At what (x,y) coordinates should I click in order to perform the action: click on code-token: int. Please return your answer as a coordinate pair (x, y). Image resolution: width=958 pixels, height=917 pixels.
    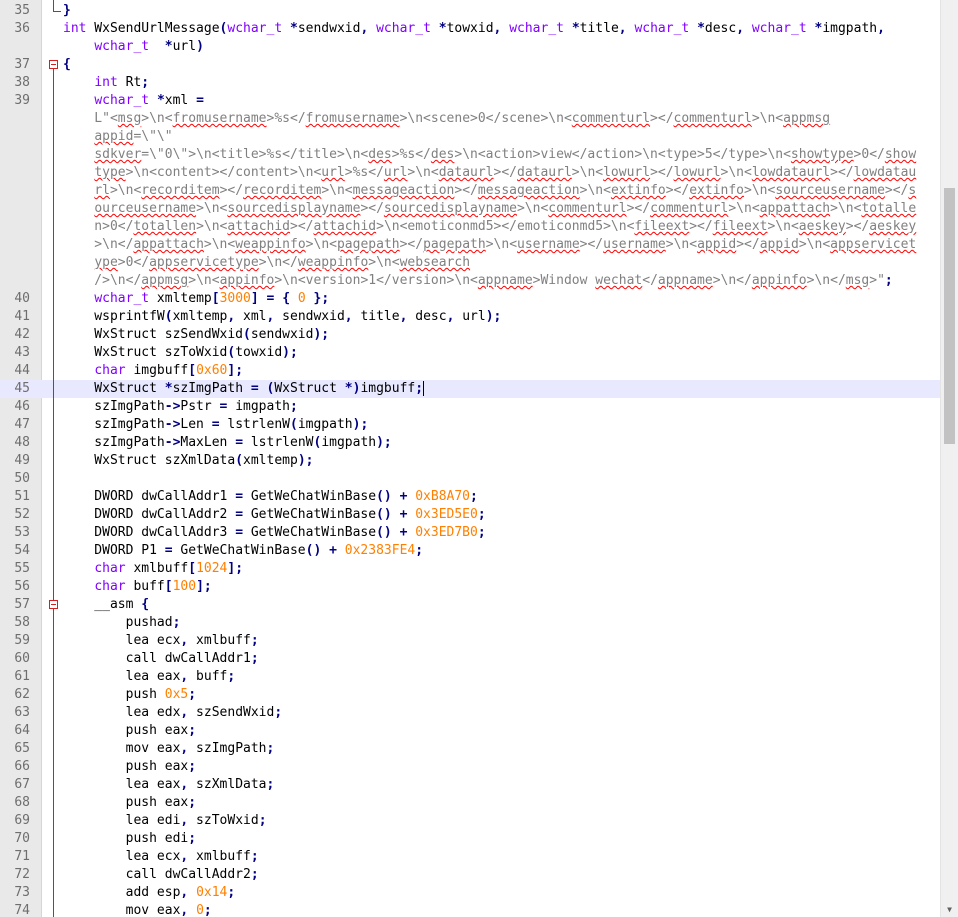
    Looking at the image, I should click on (75, 28).